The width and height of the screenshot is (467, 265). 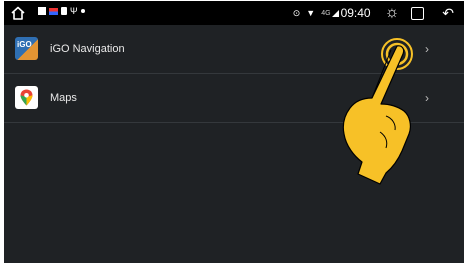 What do you see at coordinates (18, 15) in the screenshot?
I see `home-icon` at bounding box center [18, 15].